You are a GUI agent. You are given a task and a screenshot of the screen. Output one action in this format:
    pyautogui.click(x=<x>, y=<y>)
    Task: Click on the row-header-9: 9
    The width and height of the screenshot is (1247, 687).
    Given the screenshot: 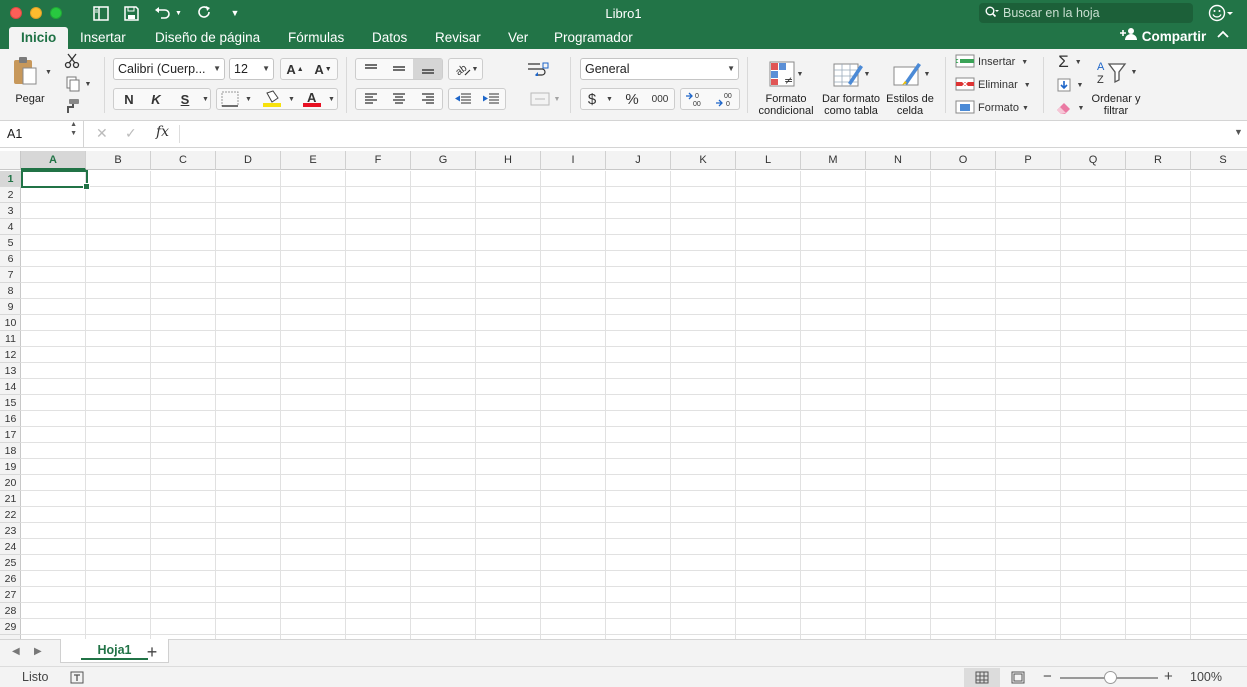 What is the action you would take?
    pyautogui.click(x=10, y=307)
    